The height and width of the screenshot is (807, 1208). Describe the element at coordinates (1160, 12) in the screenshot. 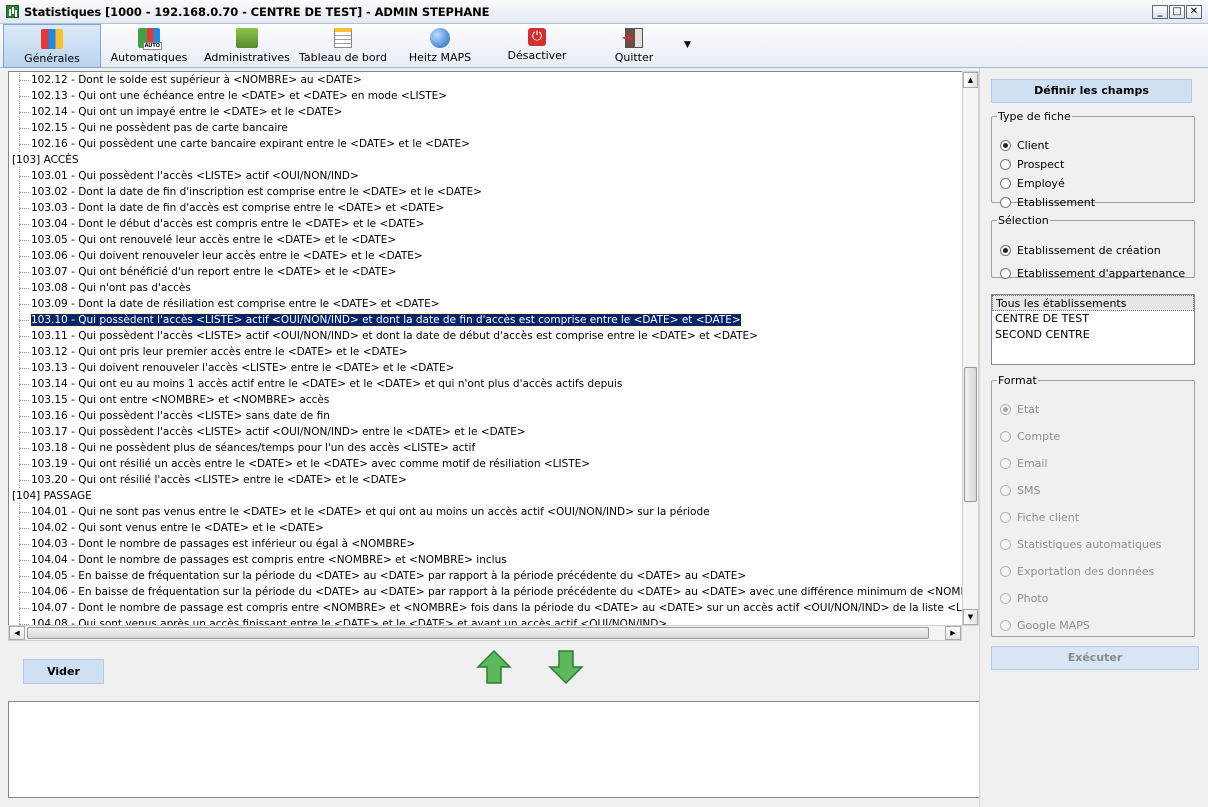

I see `minimize-button: _` at that location.